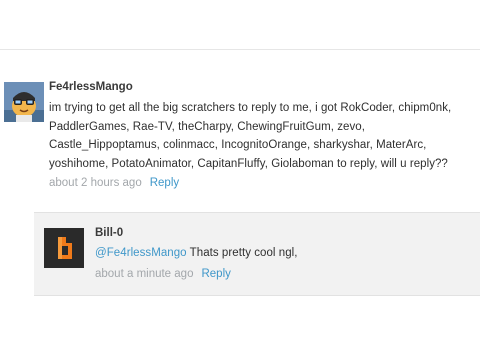 The image size is (480, 360). I want to click on reply-meta: about a minute ago Reply, so click(163, 274).